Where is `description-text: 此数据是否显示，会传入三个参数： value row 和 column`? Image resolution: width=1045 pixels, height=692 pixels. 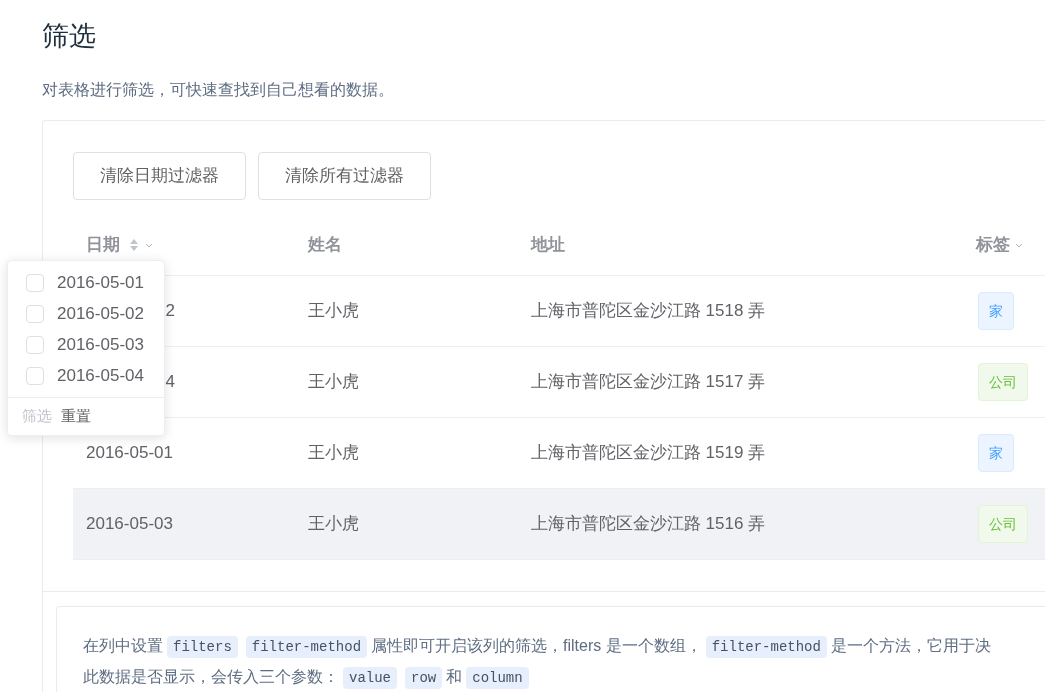
description-text: 此数据是否显示，会传入三个参数： value row 和 column is located at coordinates (564, 677).